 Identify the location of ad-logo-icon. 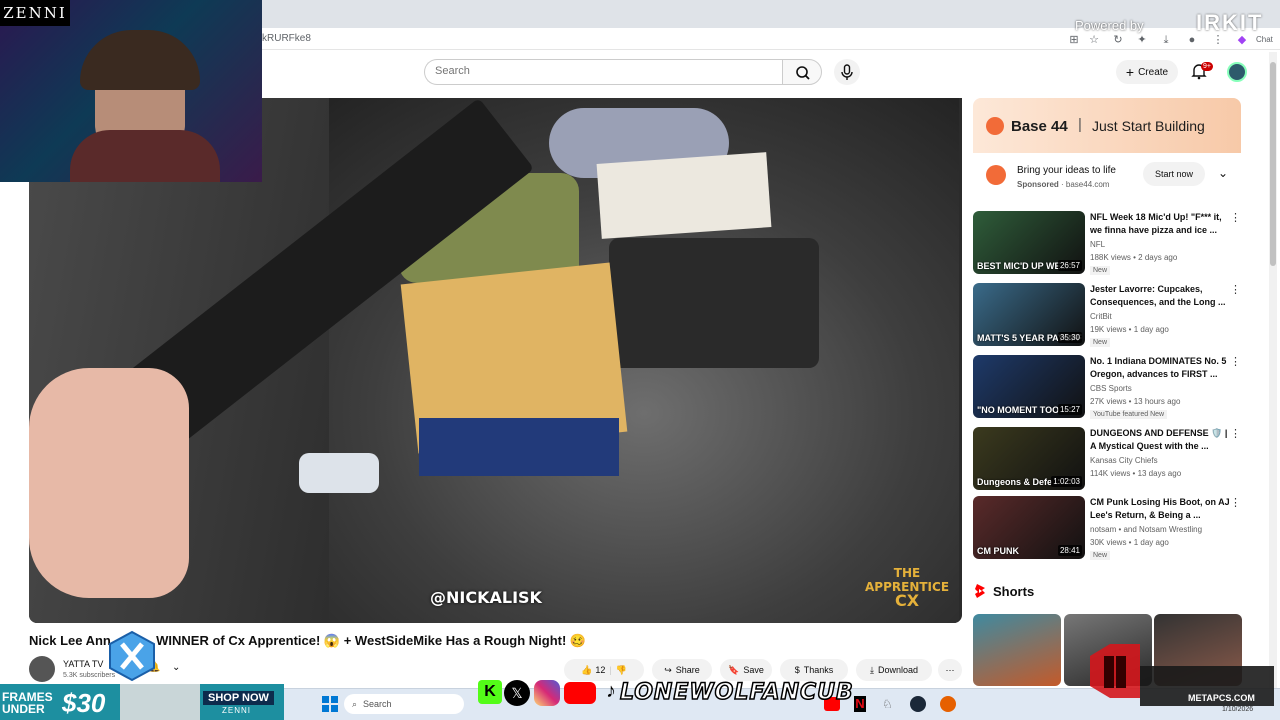
(996, 175).